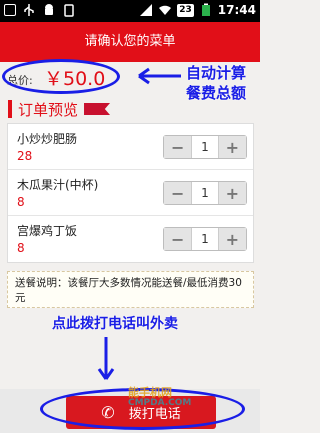 The height and width of the screenshot is (433, 320). Describe the element at coordinates (205, 9) in the screenshot. I see `battery-icon` at that location.